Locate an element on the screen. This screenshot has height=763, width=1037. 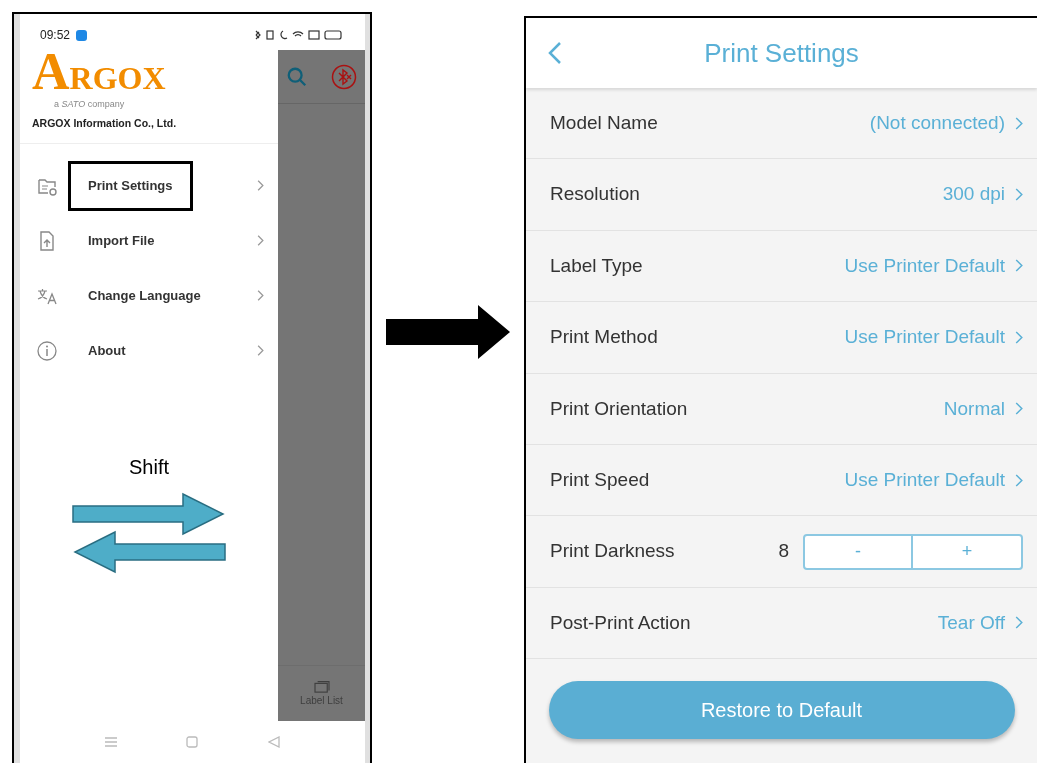
drawer-menu-item: Print Settings is located at coordinates (149, 186).